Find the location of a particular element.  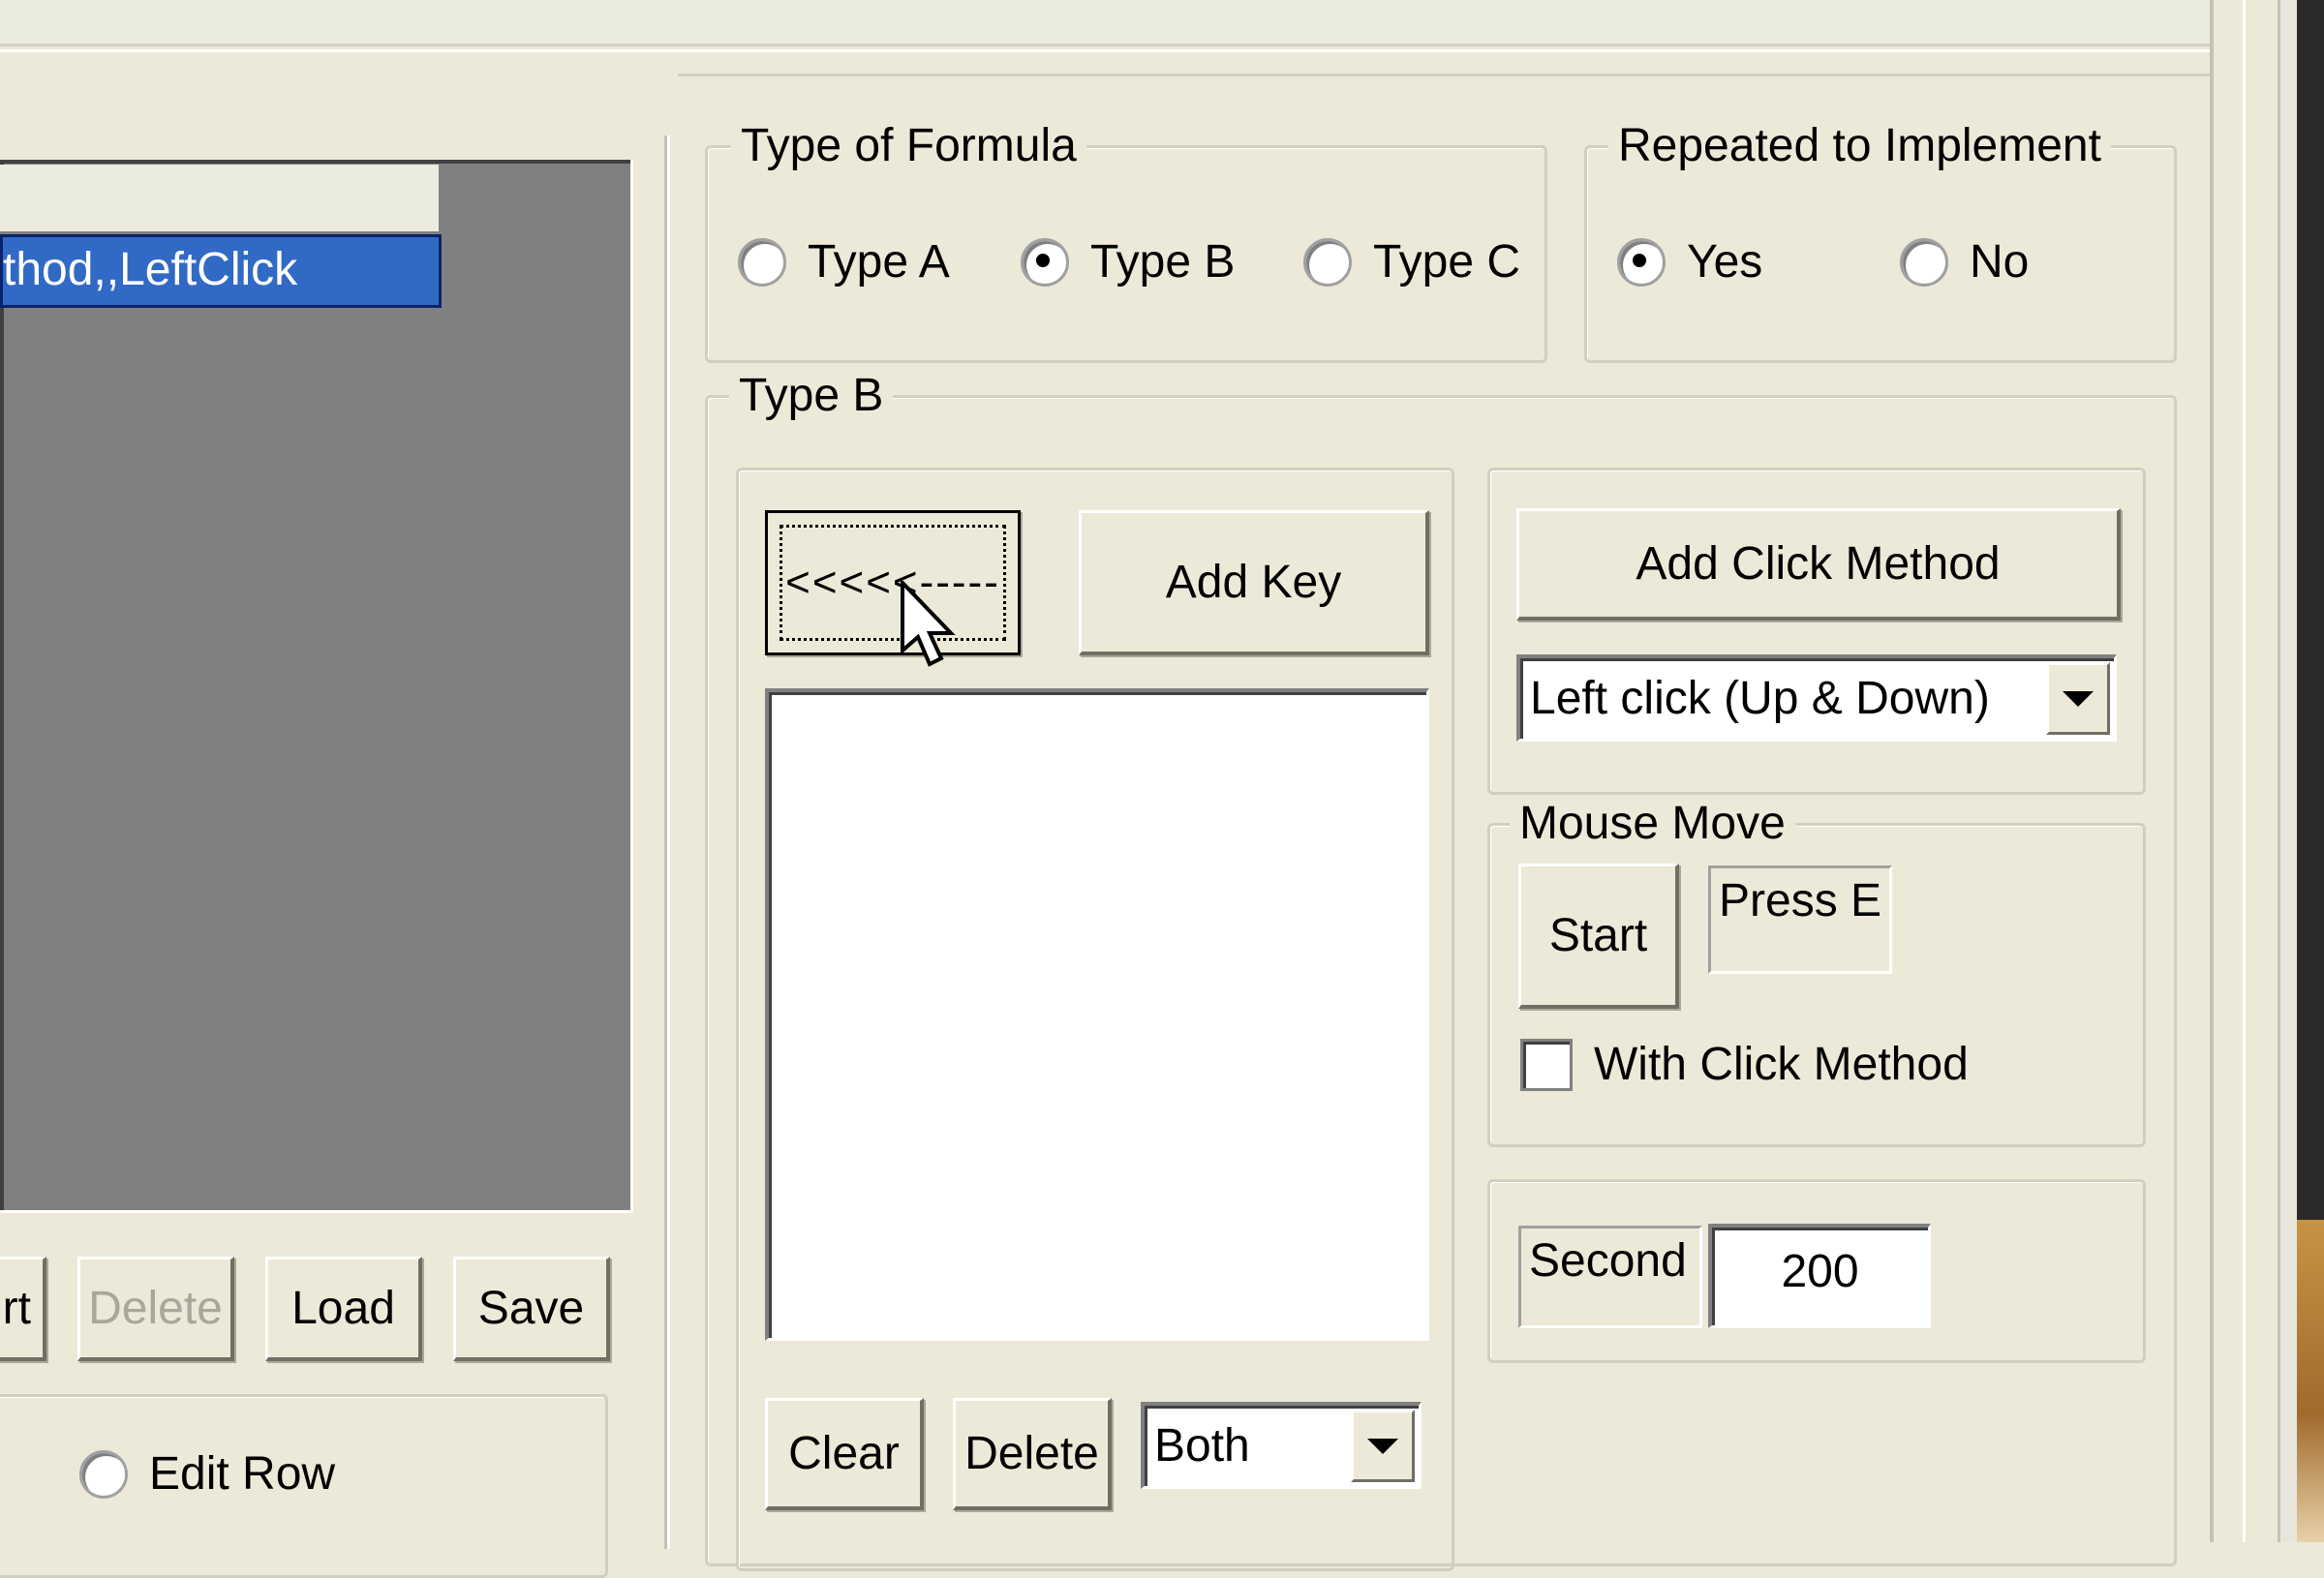

key-mode-select: Both is located at coordinates (1282, 1445).